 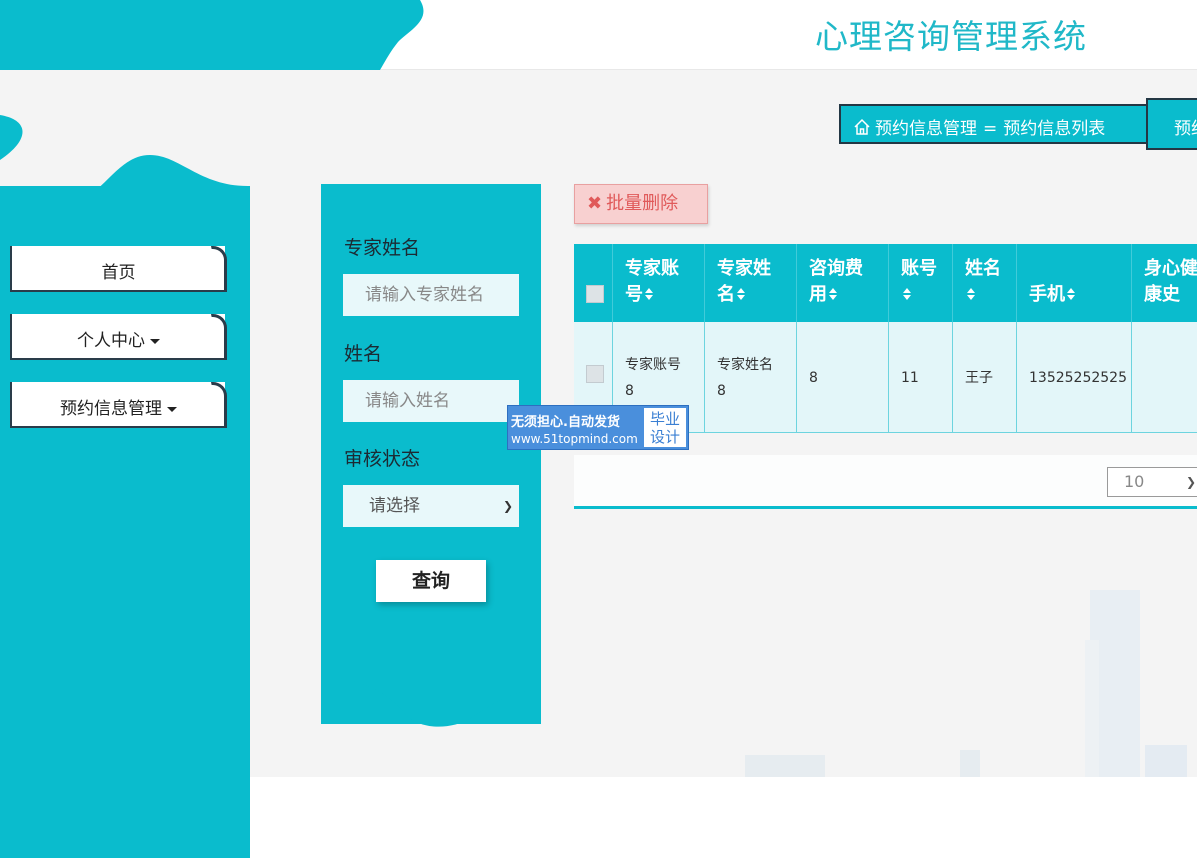 I want to click on column-header-text: 专家姓, so click(x=744, y=268).